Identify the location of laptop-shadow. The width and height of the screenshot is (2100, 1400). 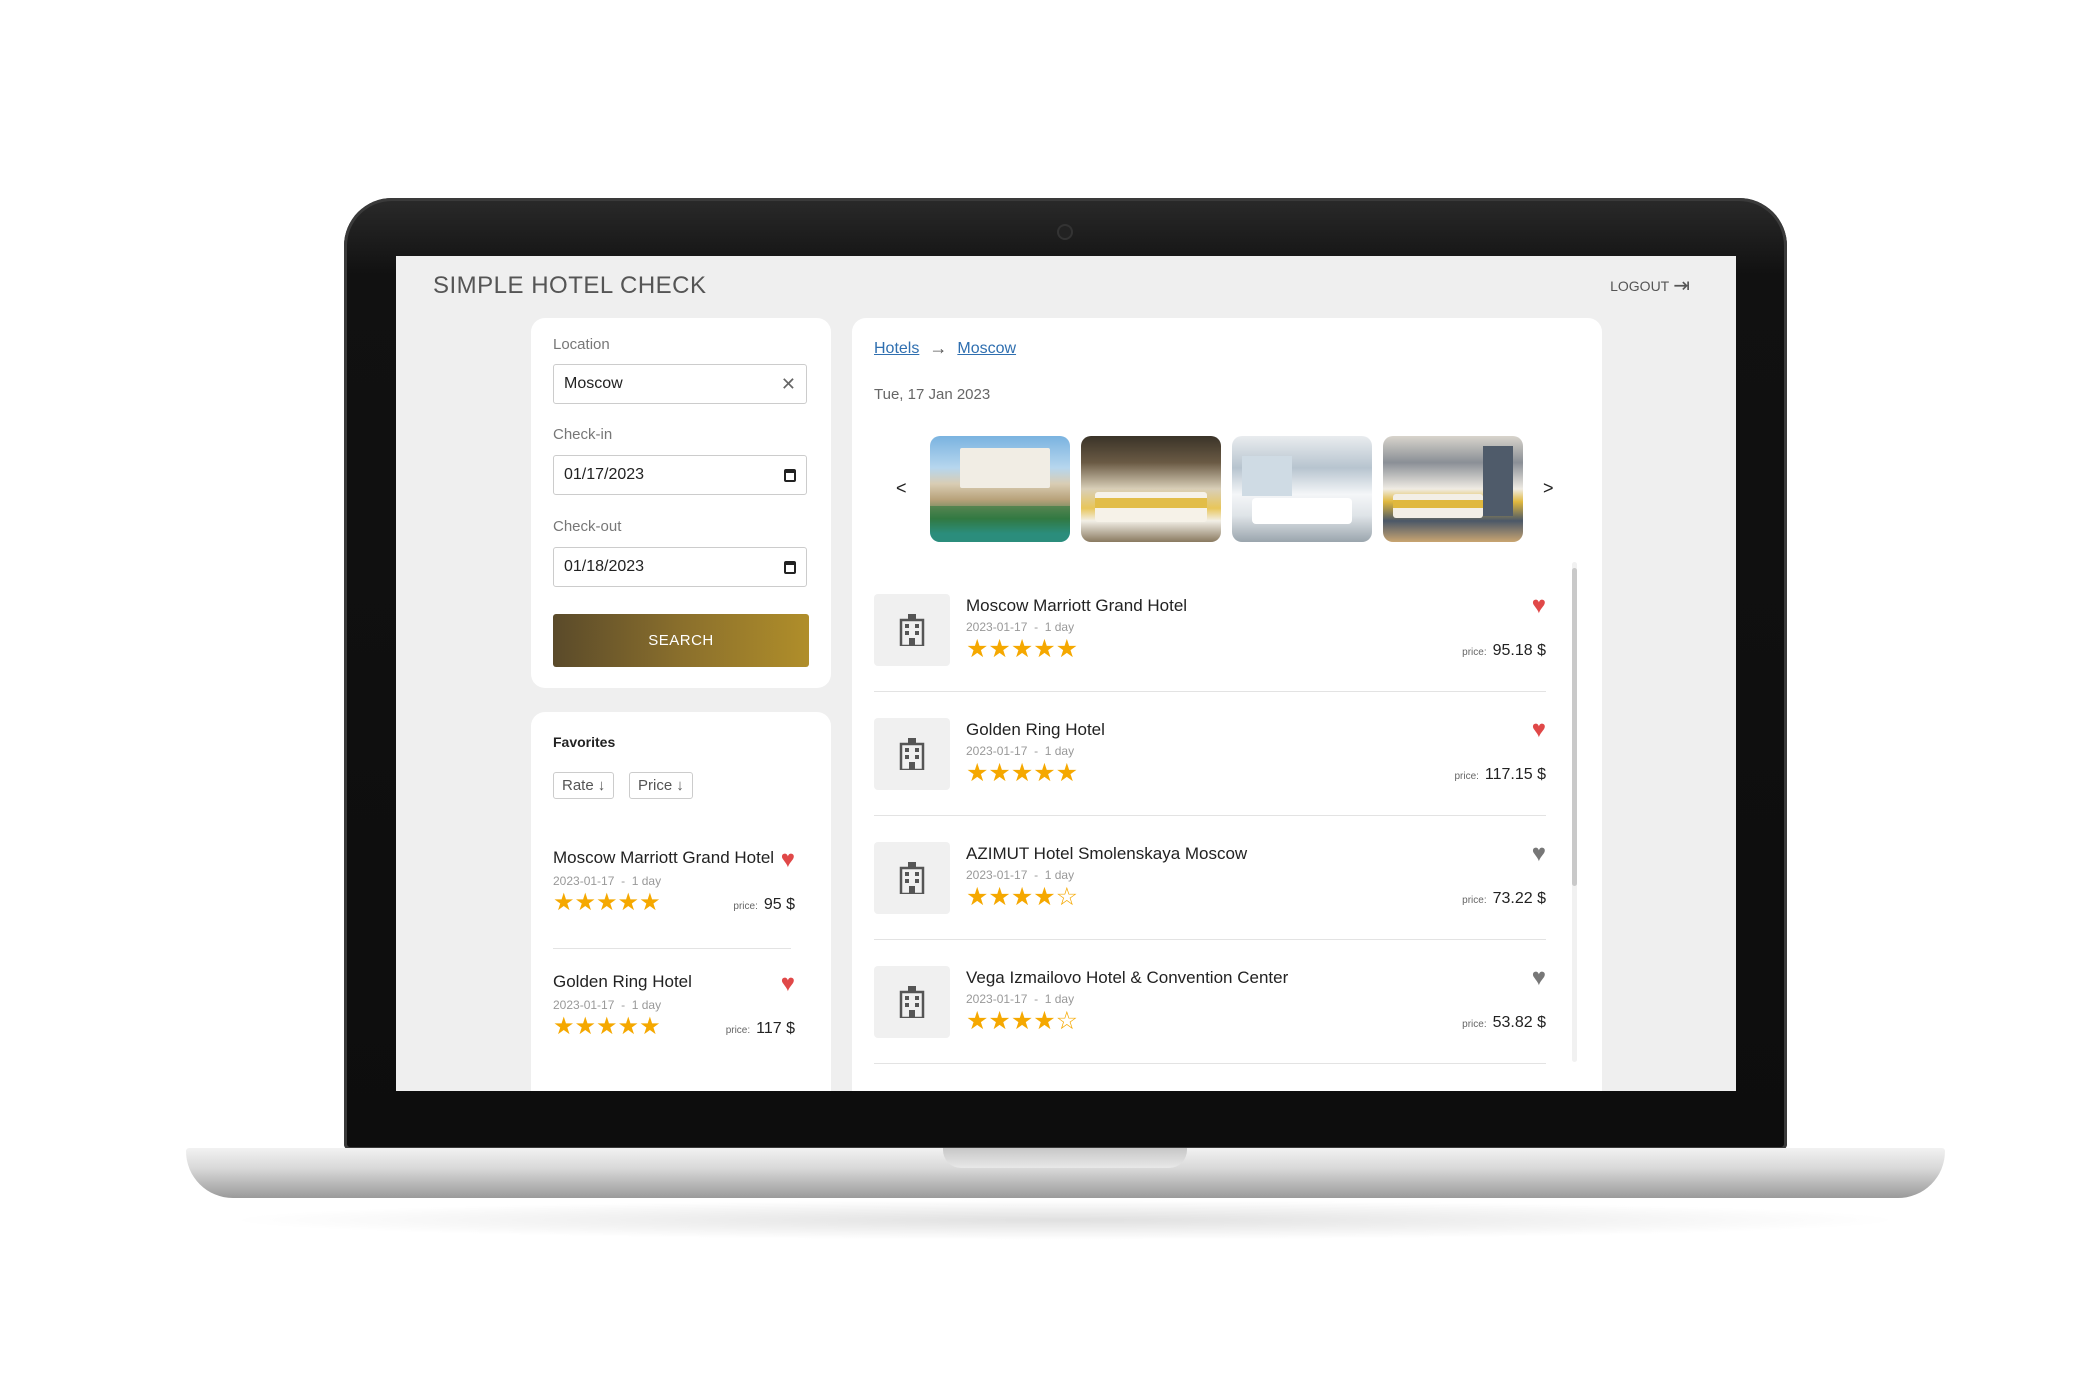
(1065, 1220).